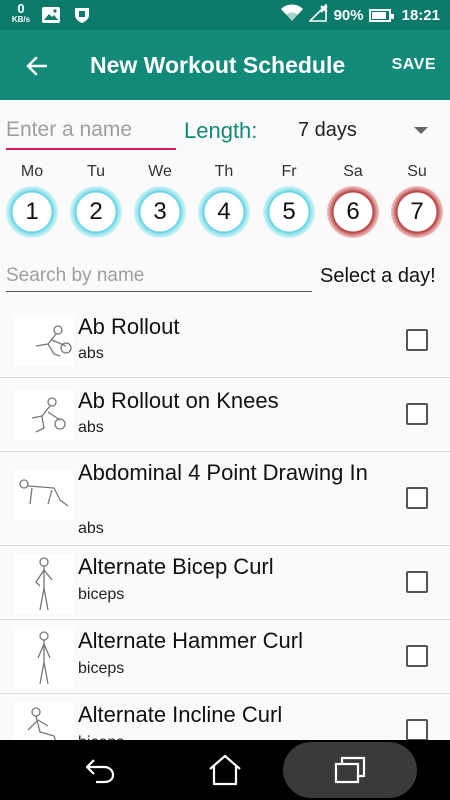 The height and width of the screenshot is (800, 450). Describe the element at coordinates (225, 657) in the screenshot. I see `list-item: Alternate Hammer Curl biceps` at that location.